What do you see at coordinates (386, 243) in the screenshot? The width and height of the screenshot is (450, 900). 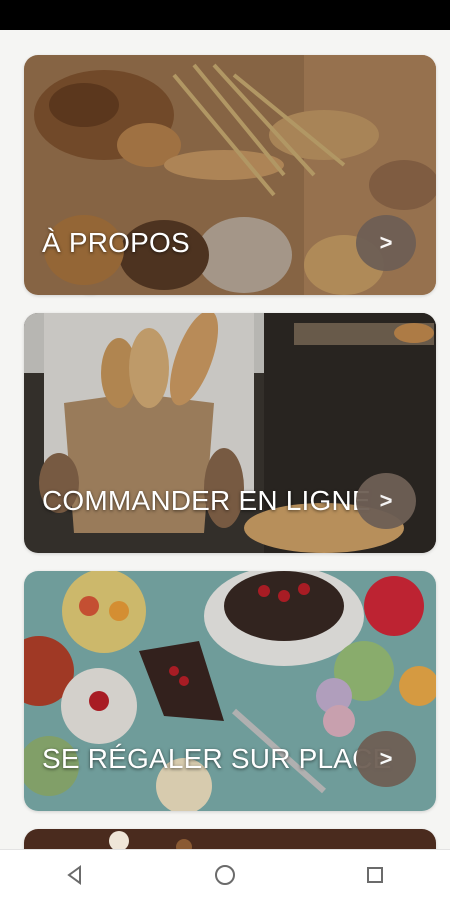 I see `about-arrow-button: >` at bounding box center [386, 243].